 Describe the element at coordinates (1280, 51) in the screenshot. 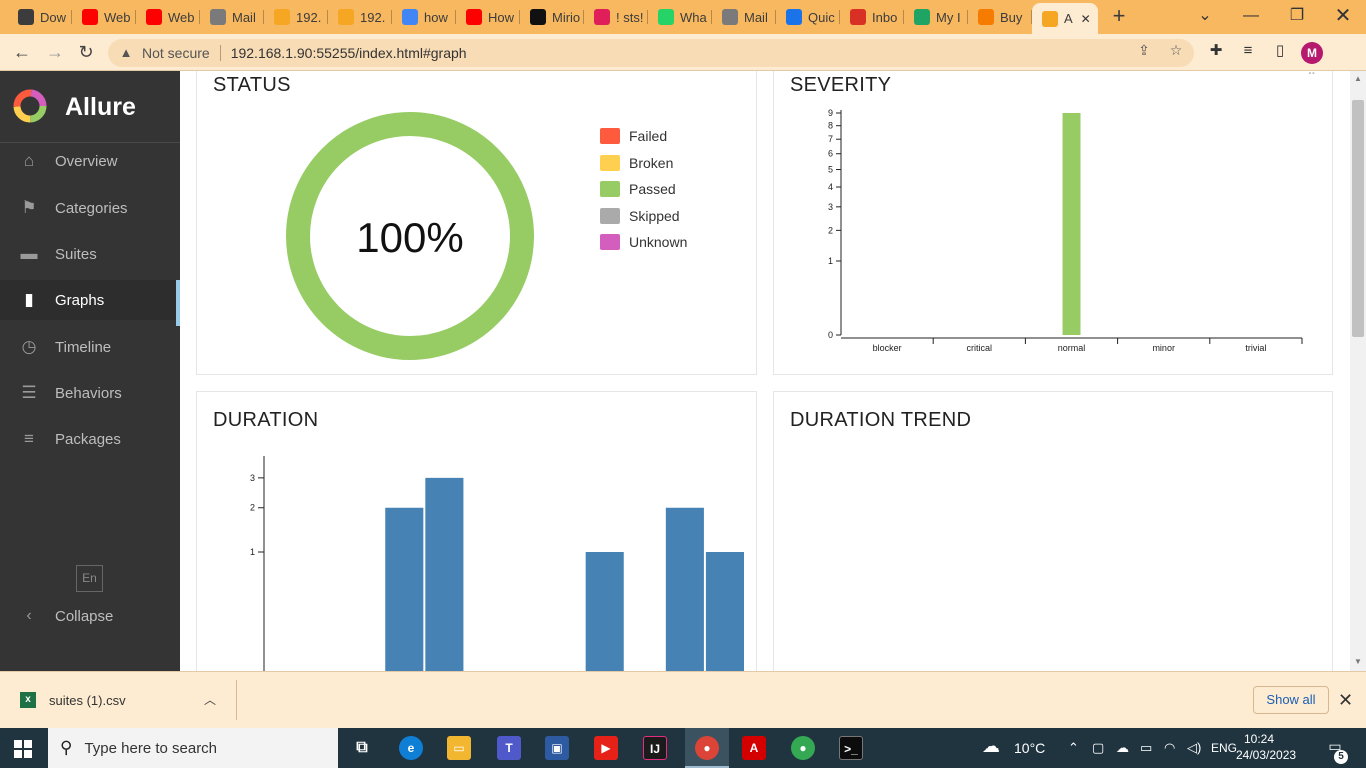

I see `side-panel-icon: ▯` at that location.